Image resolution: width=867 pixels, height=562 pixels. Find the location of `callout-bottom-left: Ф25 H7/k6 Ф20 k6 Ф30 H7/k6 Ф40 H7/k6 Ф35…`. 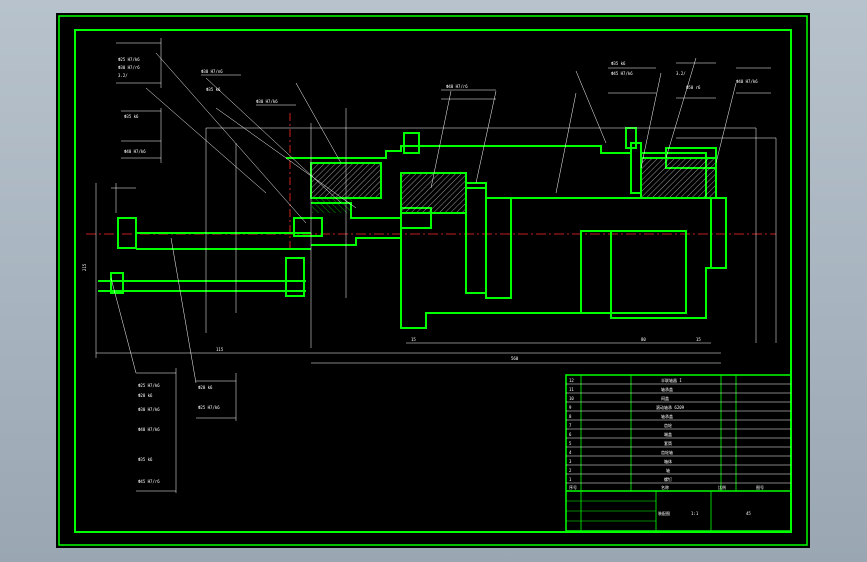

callout-bottom-left: Ф25 H7/k6 Ф20 k6 Ф30 H7/k6 Ф40 H7/k6 Ф35… is located at coordinates (156, 430).